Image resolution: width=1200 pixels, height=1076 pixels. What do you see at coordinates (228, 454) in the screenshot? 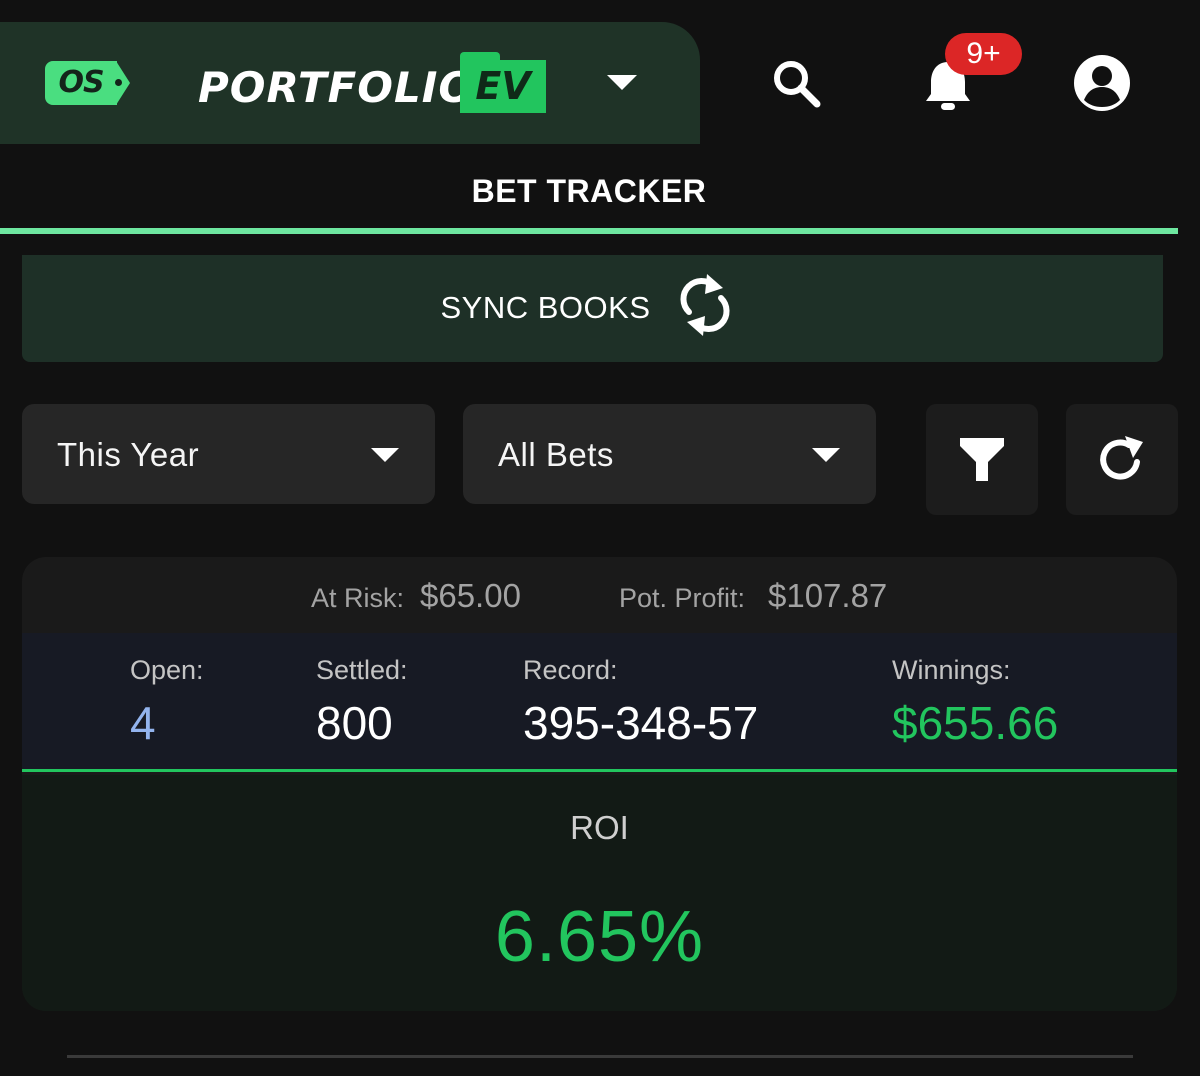
I see `time-range-dropdown: This Year` at bounding box center [228, 454].